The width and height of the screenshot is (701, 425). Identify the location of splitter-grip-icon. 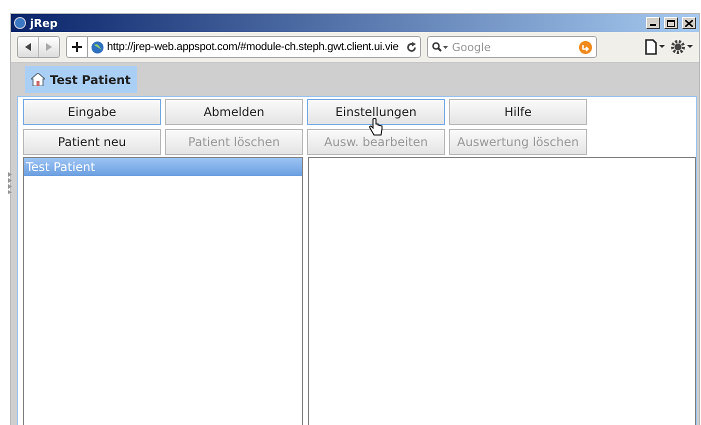
(10, 183).